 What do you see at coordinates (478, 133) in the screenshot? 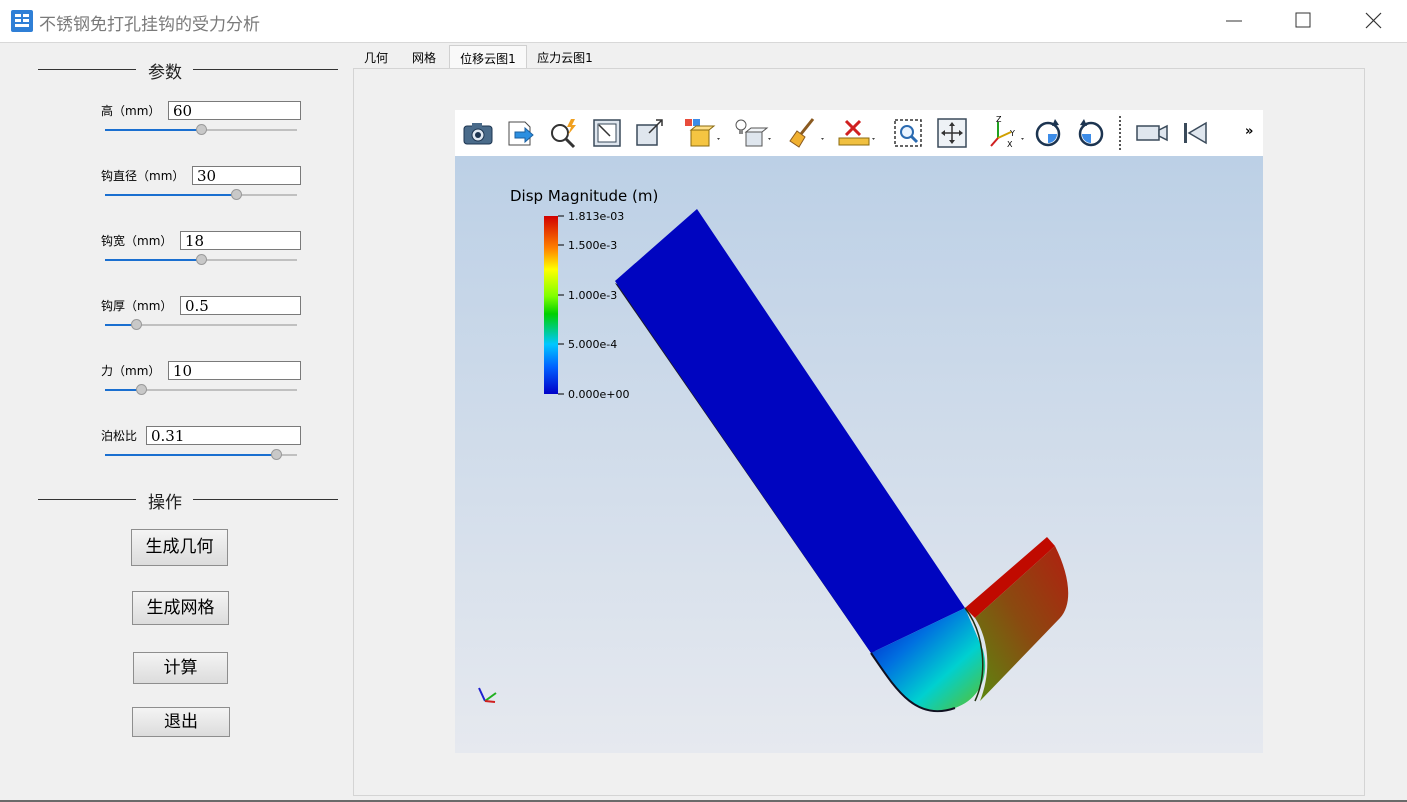
I see `camera-icon` at bounding box center [478, 133].